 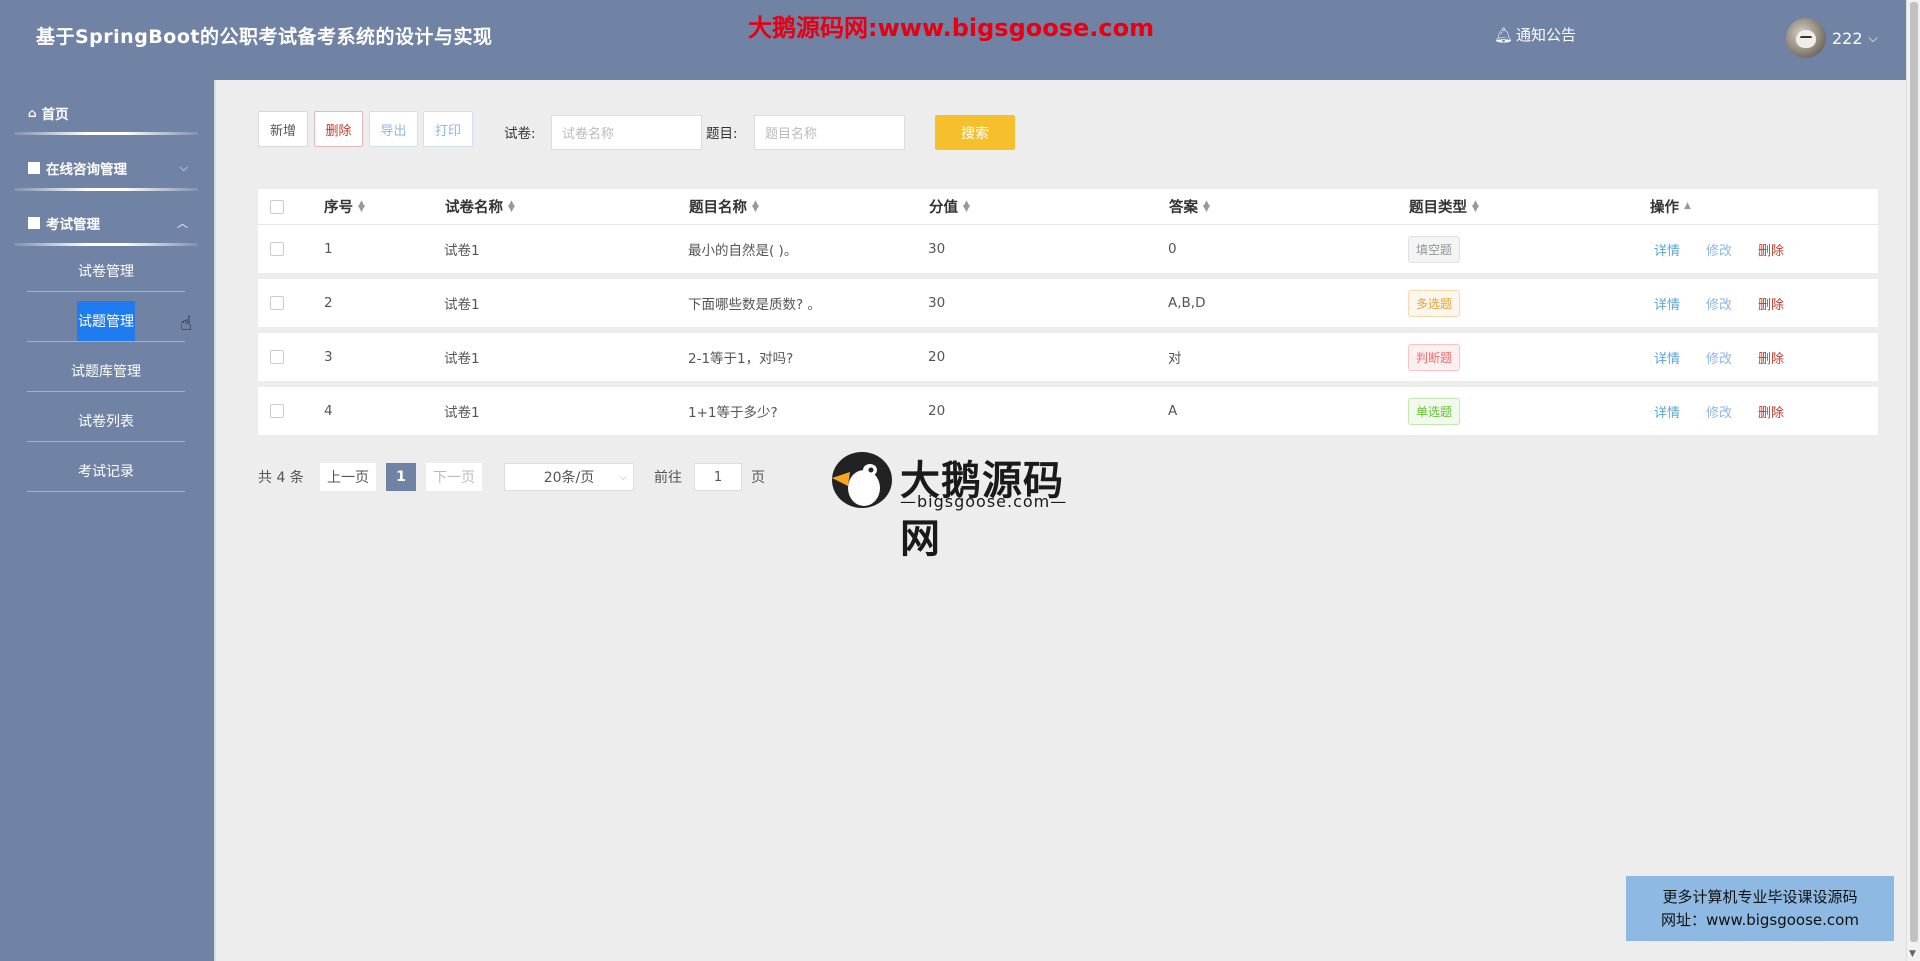 What do you see at coordinates (1546, 35) in the screenshot?
I see `notice-label: 通知公告` at bounding box center [1546, 35].